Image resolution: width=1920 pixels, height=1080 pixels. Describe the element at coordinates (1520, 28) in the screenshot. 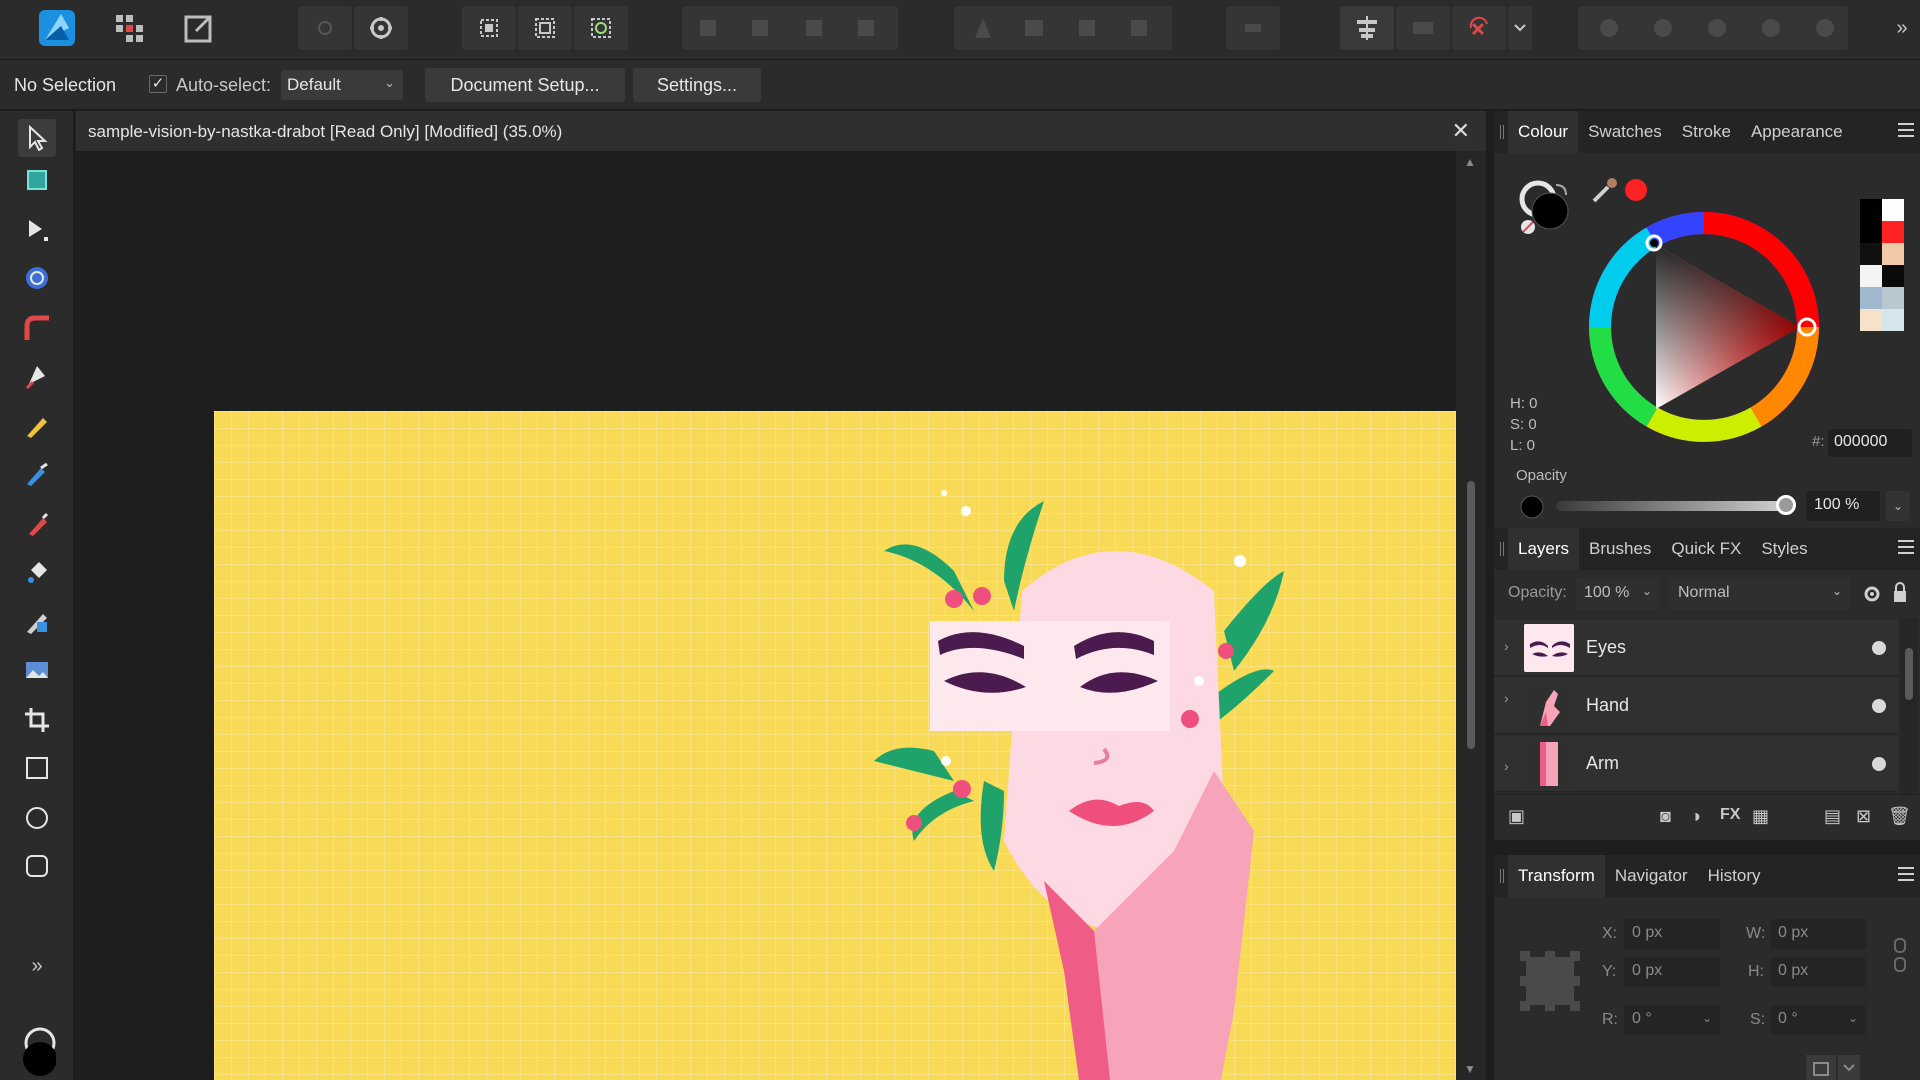

I see `chevron-down-icon` at that location.